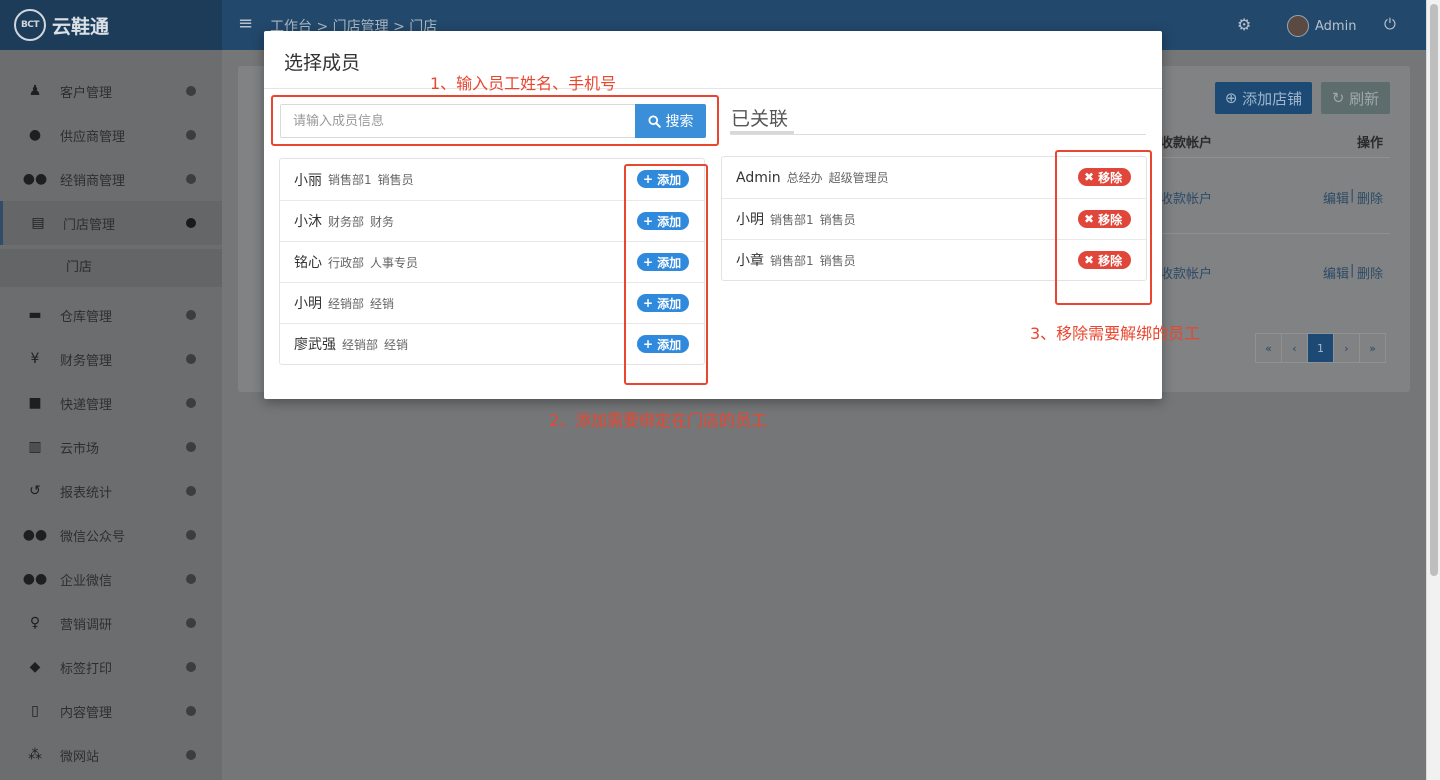  I want to click on sidebar-item-cloud-market: ▥ 云市场, so click(111, 447).